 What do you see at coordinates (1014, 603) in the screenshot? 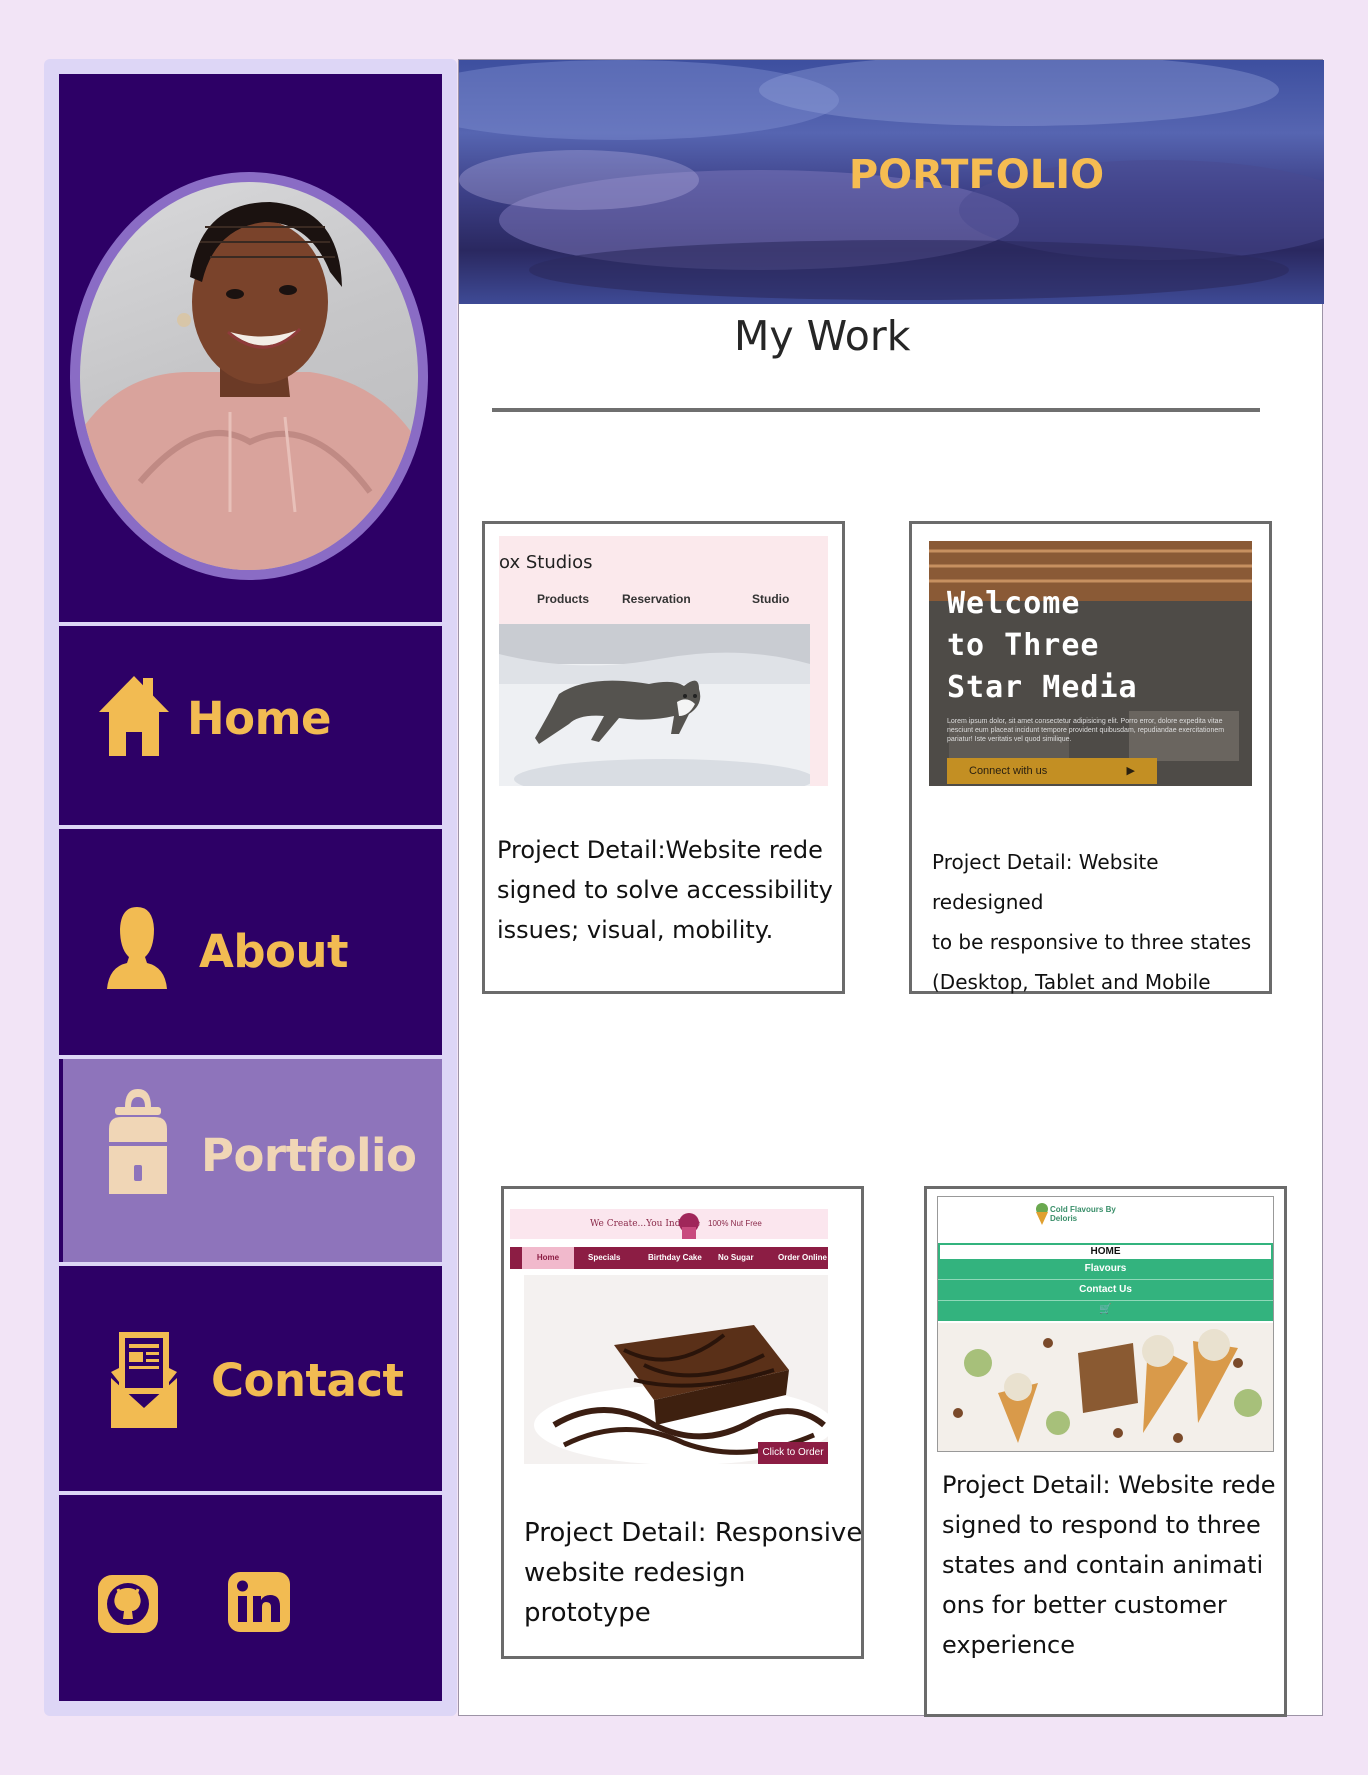
I see `thumb-headline-line: Welcome` at bounding box center [1014, 603].